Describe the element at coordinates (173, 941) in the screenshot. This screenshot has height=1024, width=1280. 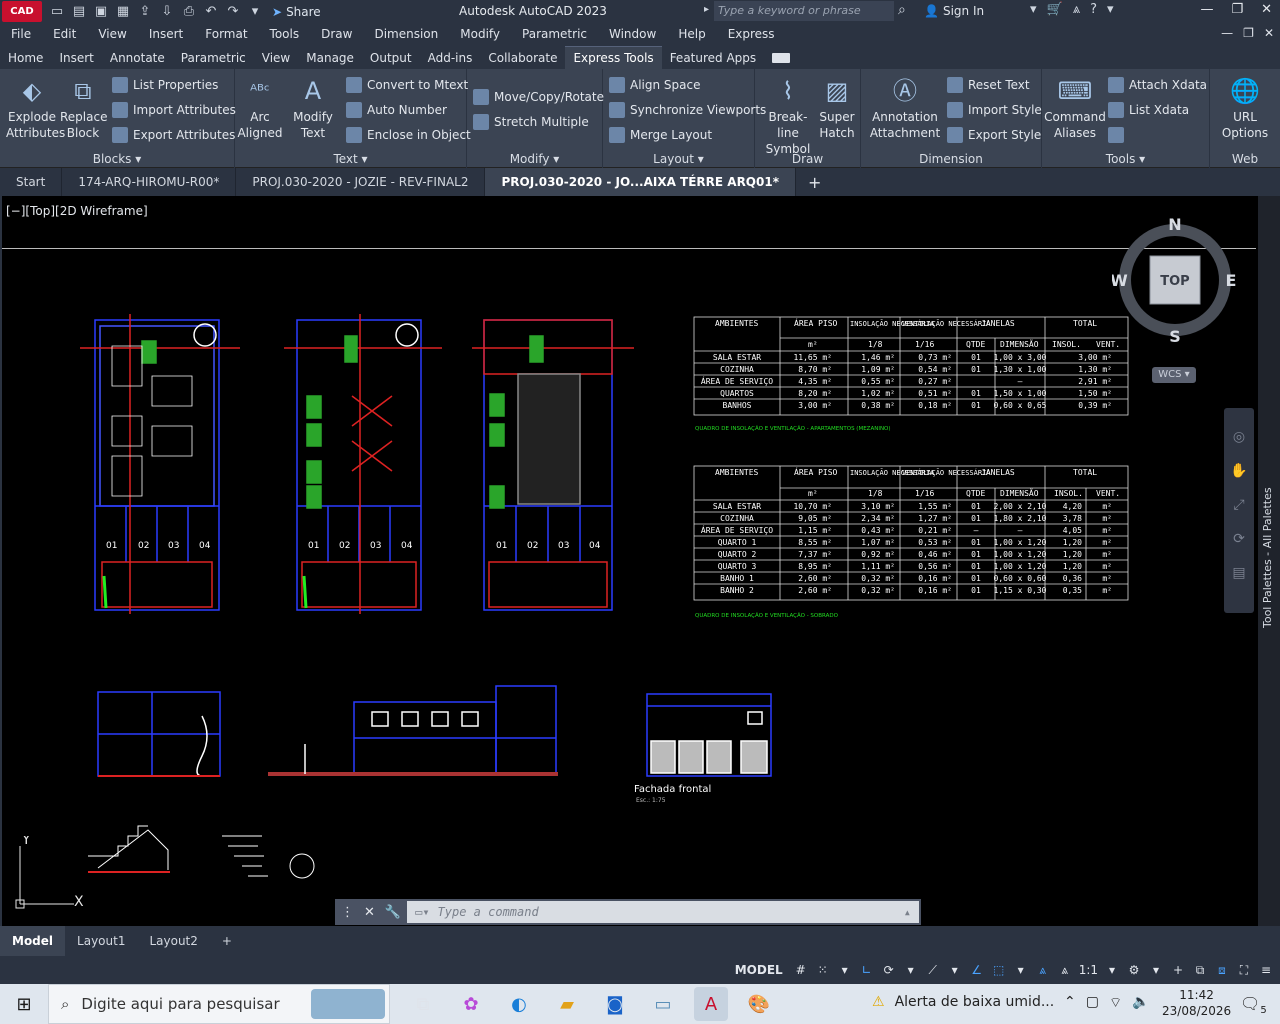
I see `layout-tab-layout2: Layout2` at that location.